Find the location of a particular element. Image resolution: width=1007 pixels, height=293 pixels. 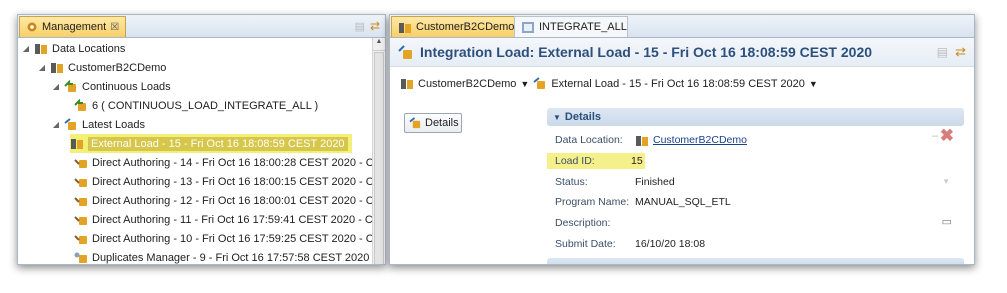

expand-editor-icon: ▭ is located at coordinates (947, 221).